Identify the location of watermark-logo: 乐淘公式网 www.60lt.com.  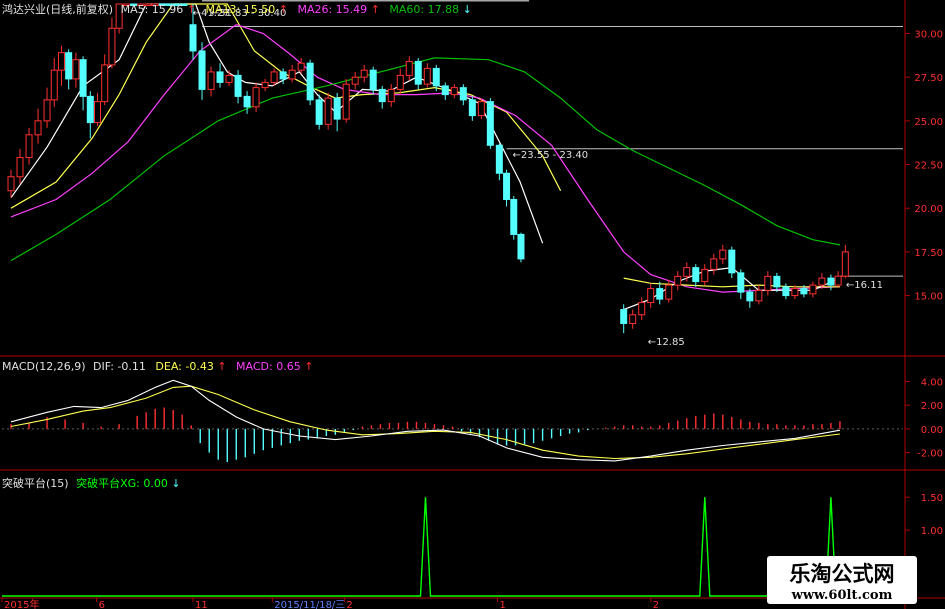
(842, 580).